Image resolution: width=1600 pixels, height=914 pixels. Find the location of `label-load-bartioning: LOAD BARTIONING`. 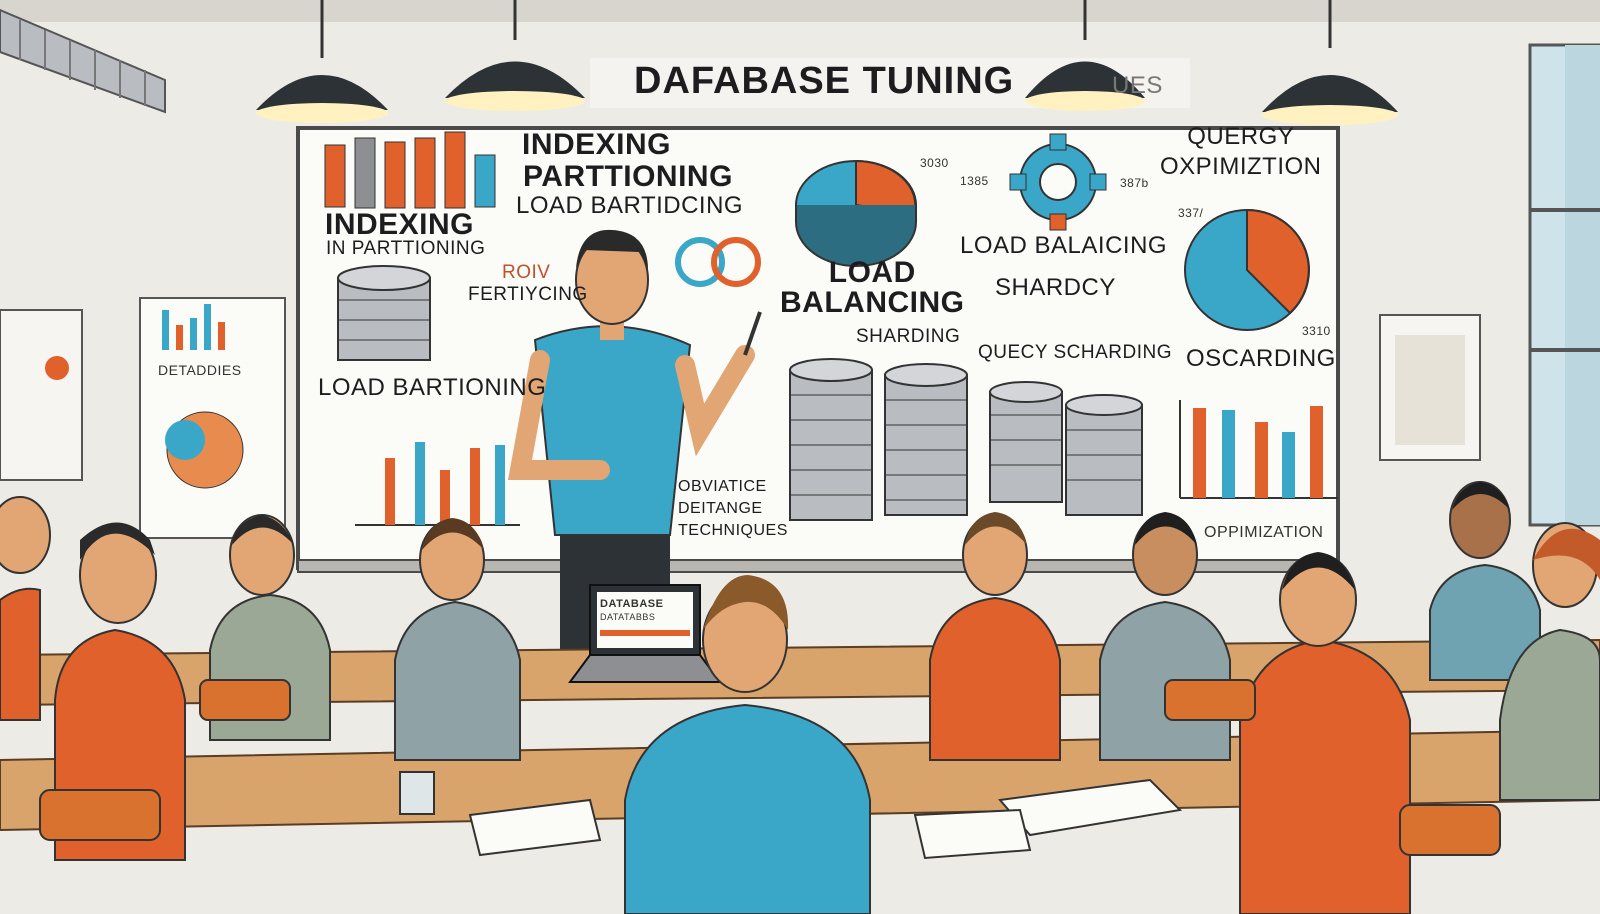

label-load-bartioning: LOAD BARTIONING is located at coordinates (432, 387).